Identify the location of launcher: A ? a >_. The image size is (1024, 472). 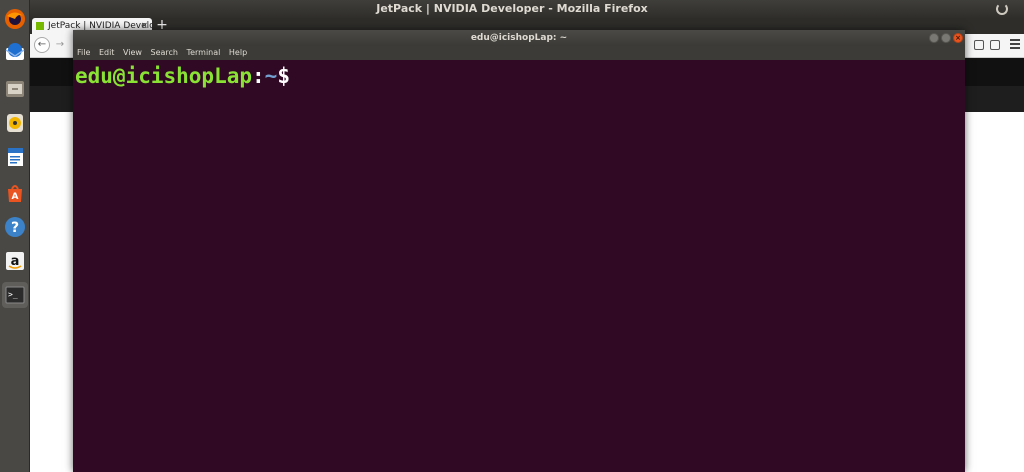
(15, 236).